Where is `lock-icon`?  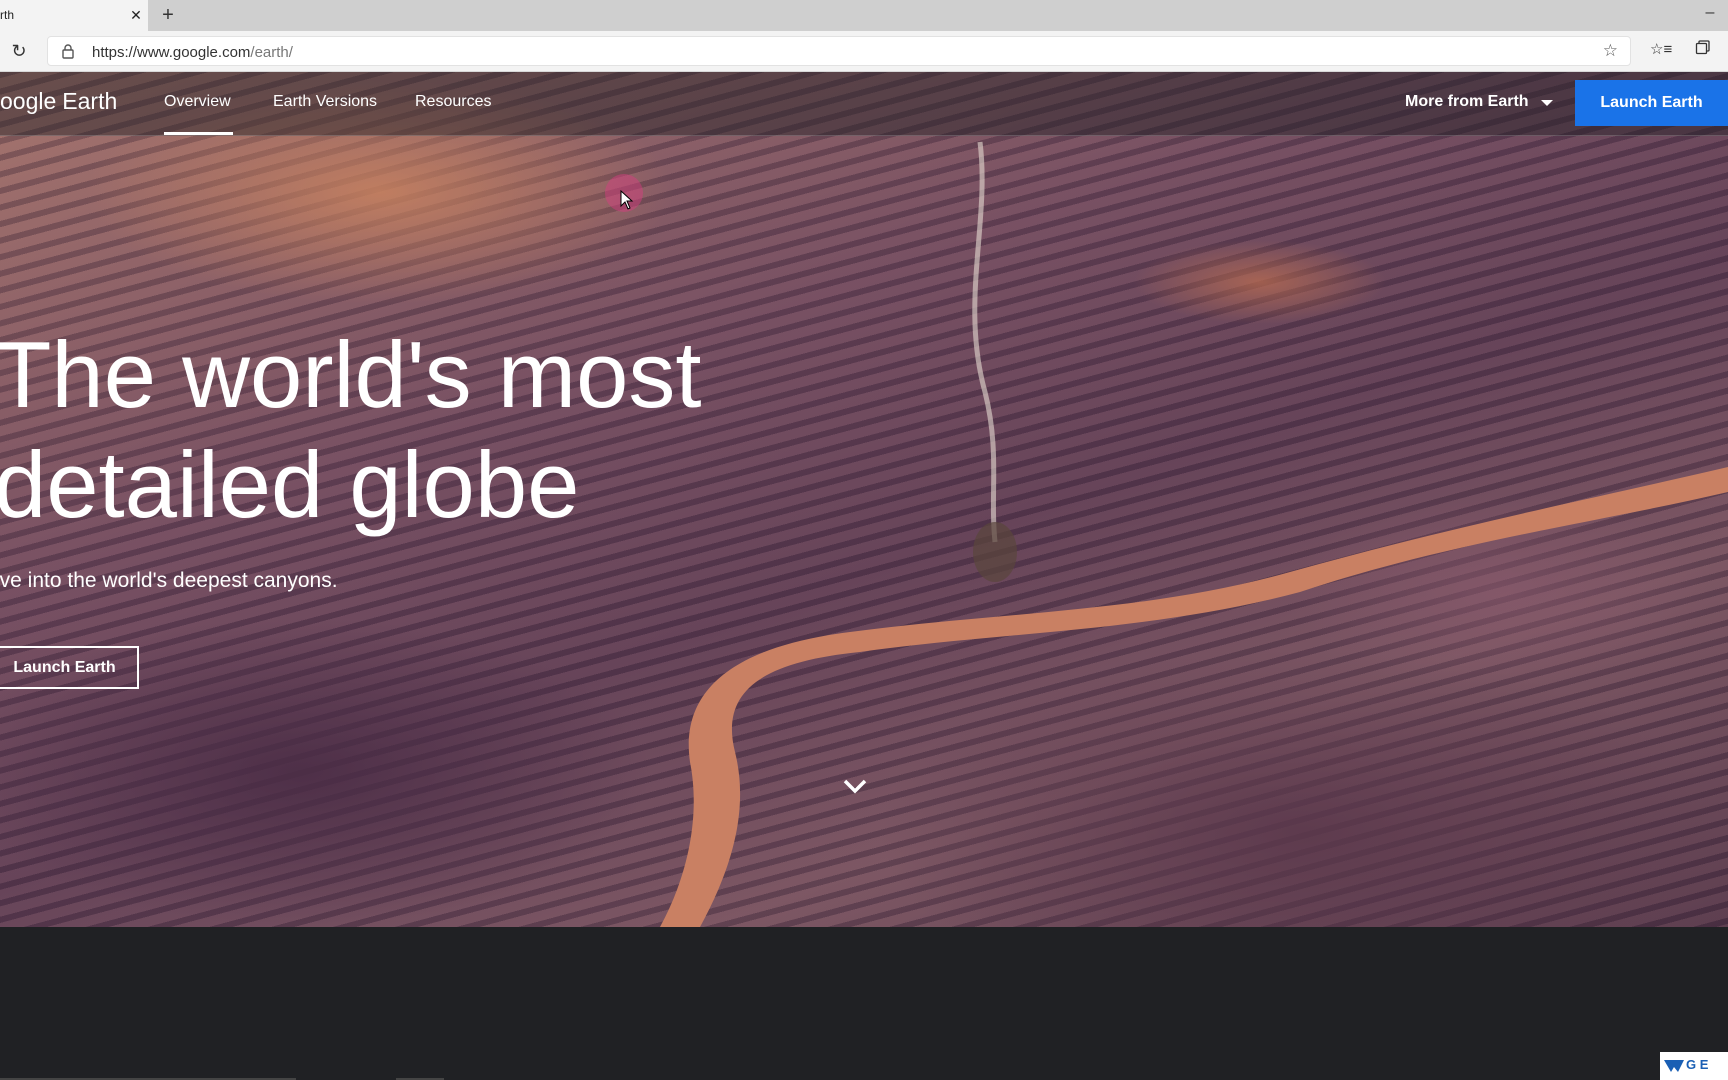 lock-icon is located at coordinates (68, 51).